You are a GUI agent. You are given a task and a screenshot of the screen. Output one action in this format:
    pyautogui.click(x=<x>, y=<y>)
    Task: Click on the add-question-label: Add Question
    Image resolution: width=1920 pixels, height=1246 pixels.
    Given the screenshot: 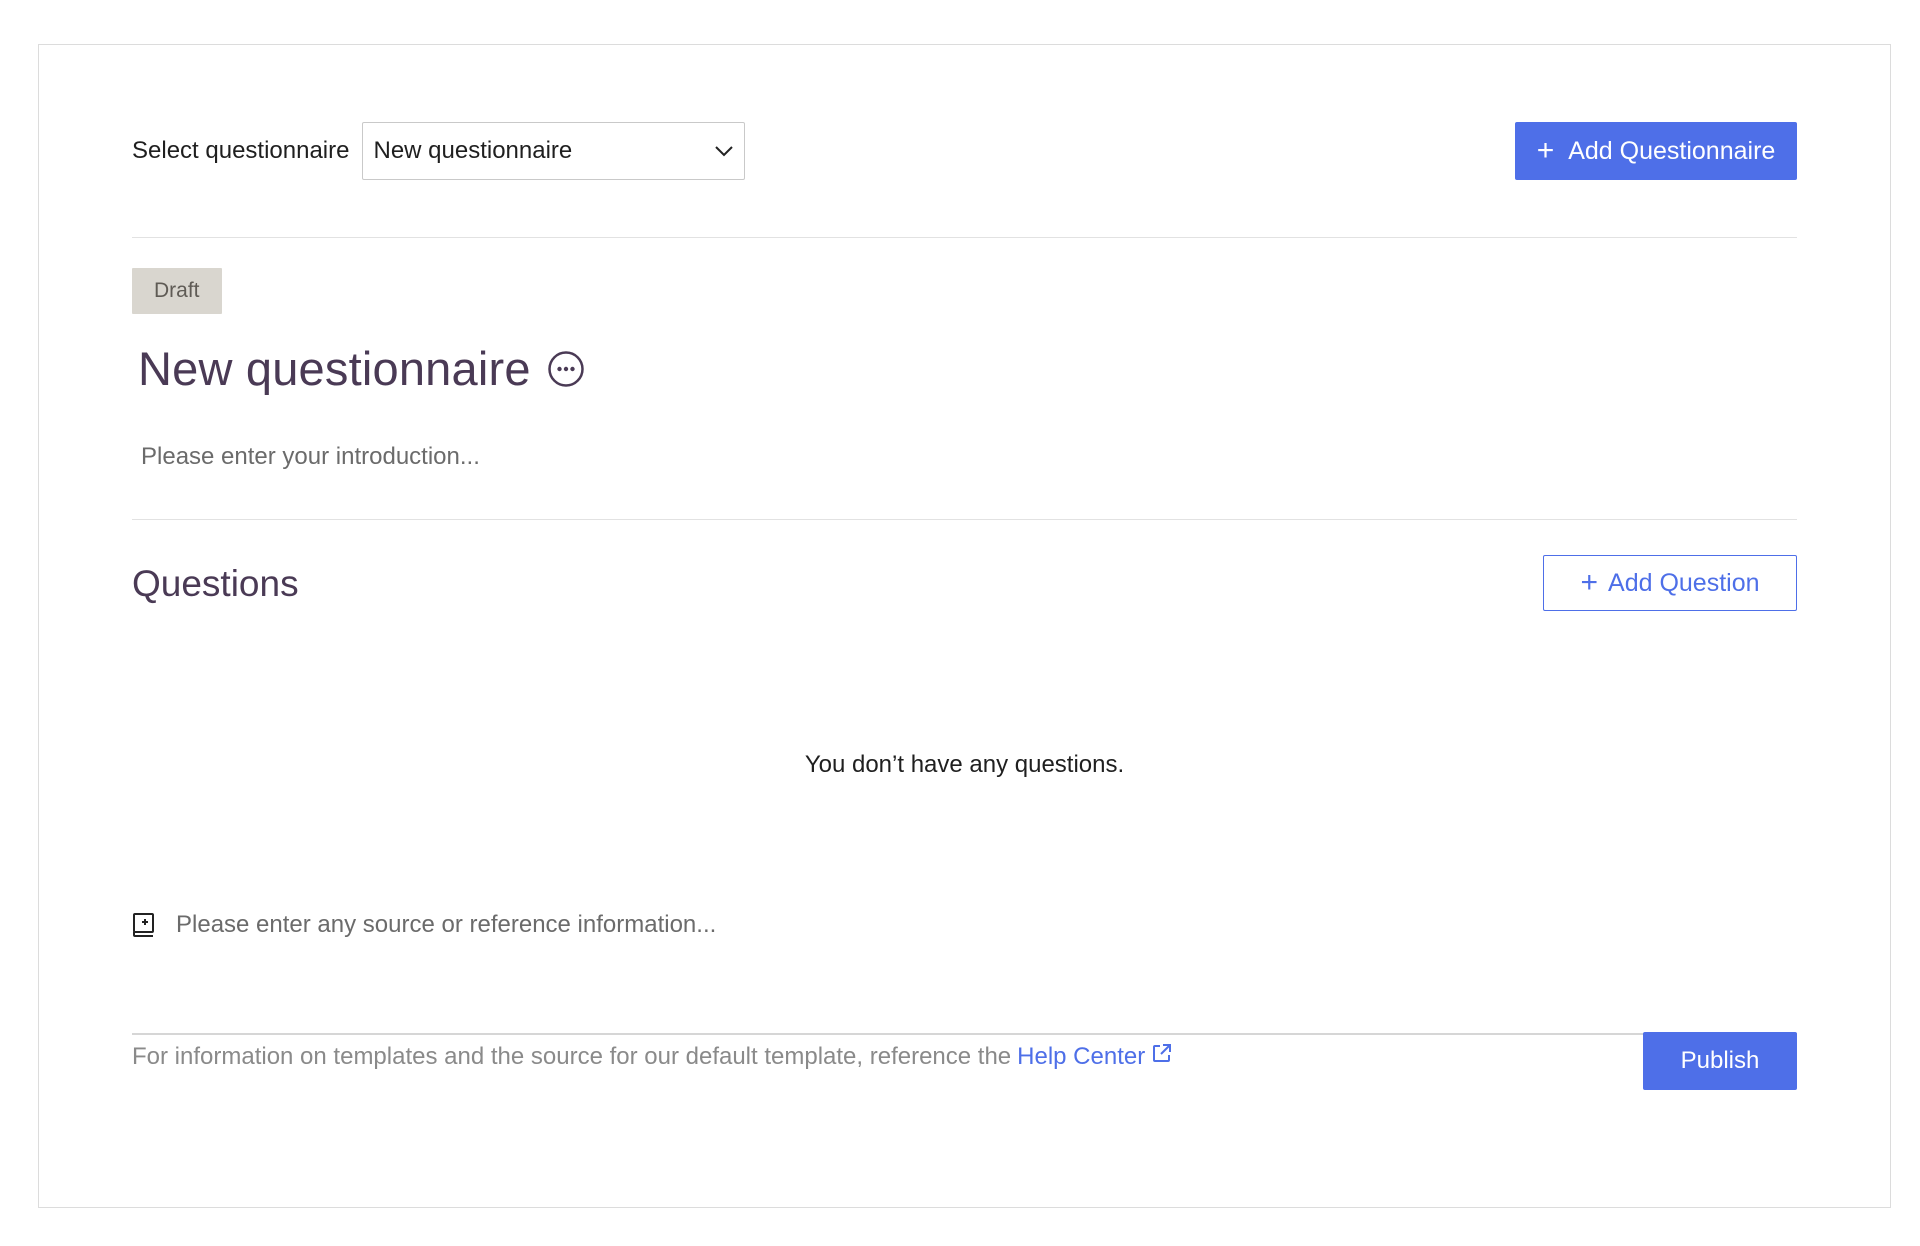 What is the action you would take?
    pyautogui.click(x=1684, y=582)
    